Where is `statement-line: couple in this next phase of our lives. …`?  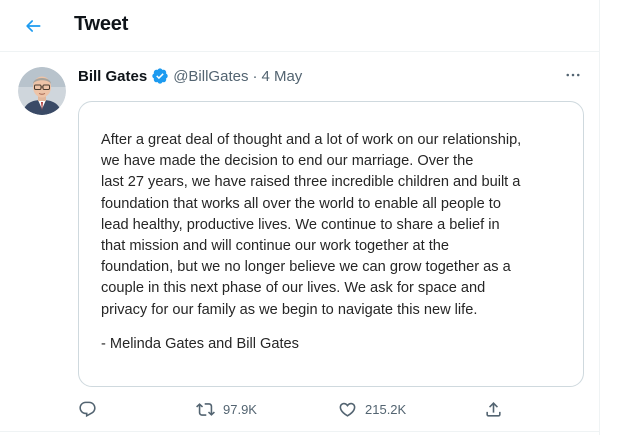
statement-line: couple in this next phase of our lives. … is located at coordinates (293, 288).